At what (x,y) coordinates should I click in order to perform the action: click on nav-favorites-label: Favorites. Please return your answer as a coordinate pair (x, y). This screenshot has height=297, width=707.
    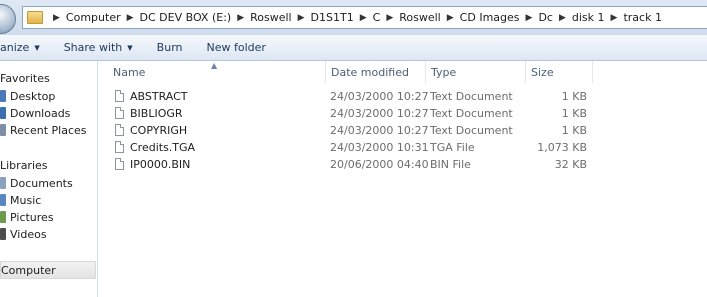
    Looking at the image, I should click on (25, 78).